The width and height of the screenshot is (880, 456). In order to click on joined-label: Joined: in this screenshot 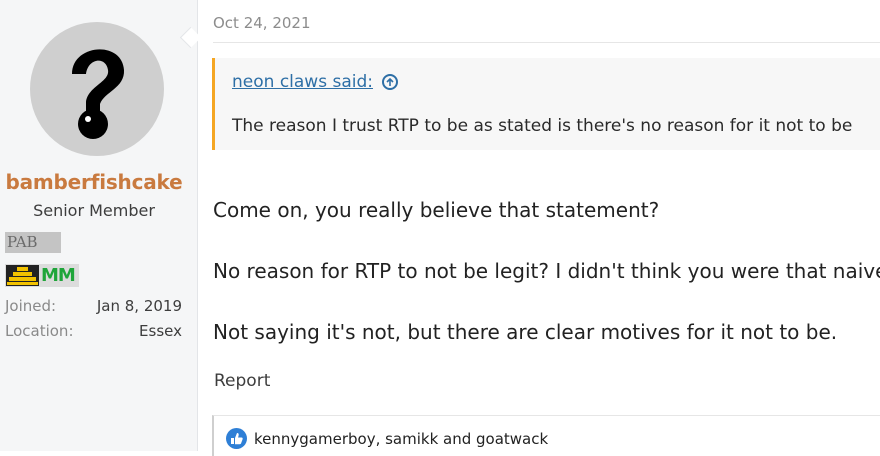, I will do `click(31, 306)`.